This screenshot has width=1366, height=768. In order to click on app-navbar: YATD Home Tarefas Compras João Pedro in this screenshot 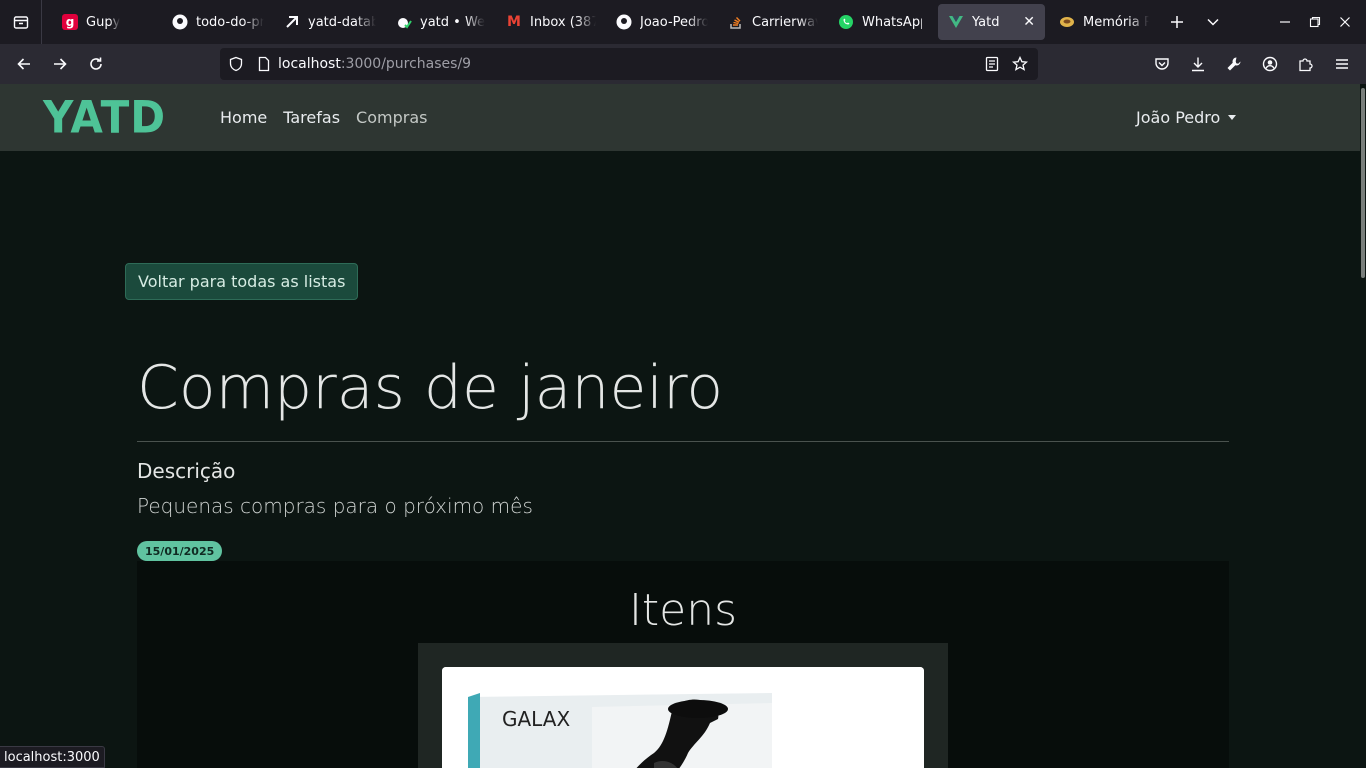, I will do `click(680, 117)`.